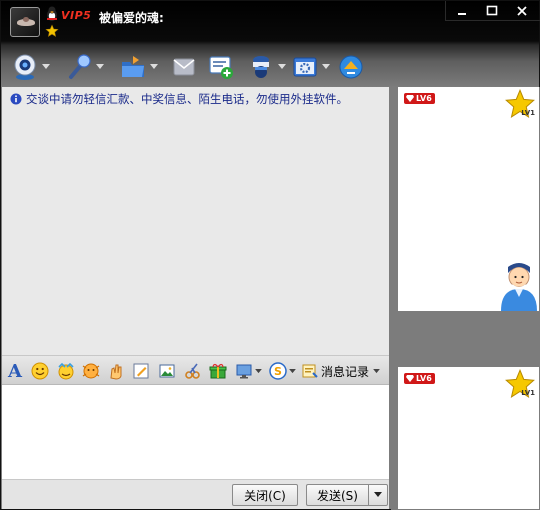  I want to click on create-group-button, so click(221, 67).